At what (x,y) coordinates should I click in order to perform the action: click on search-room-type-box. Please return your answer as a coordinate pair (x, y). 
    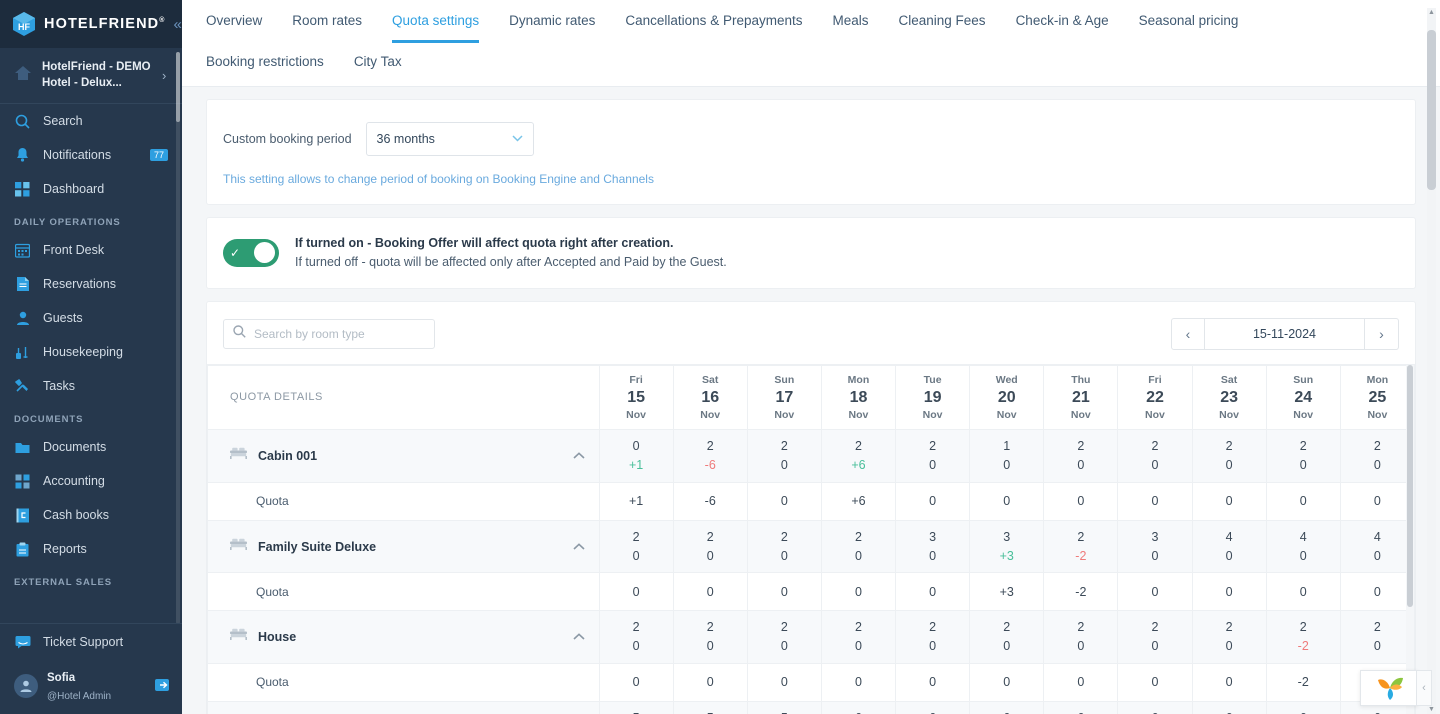
    Looking at the image, I should click on (329, 333).